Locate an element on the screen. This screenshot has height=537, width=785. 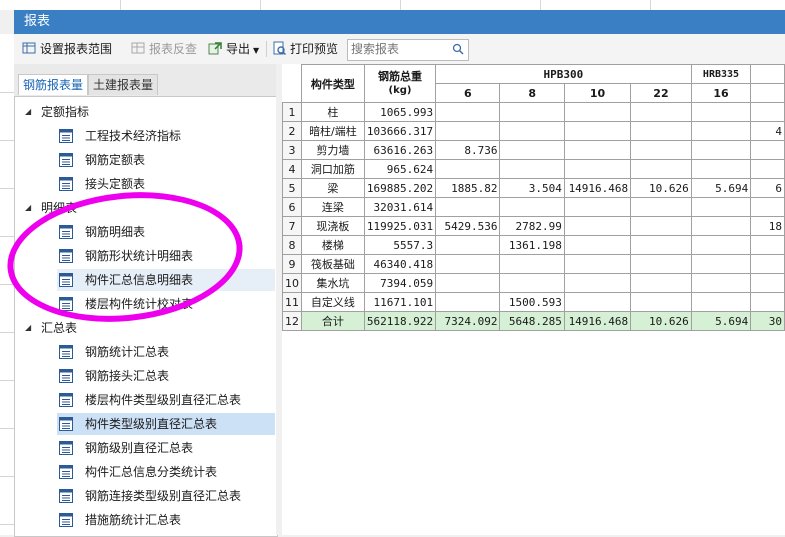
cell-value: 1361.198 is located at coordinates (532, 245).